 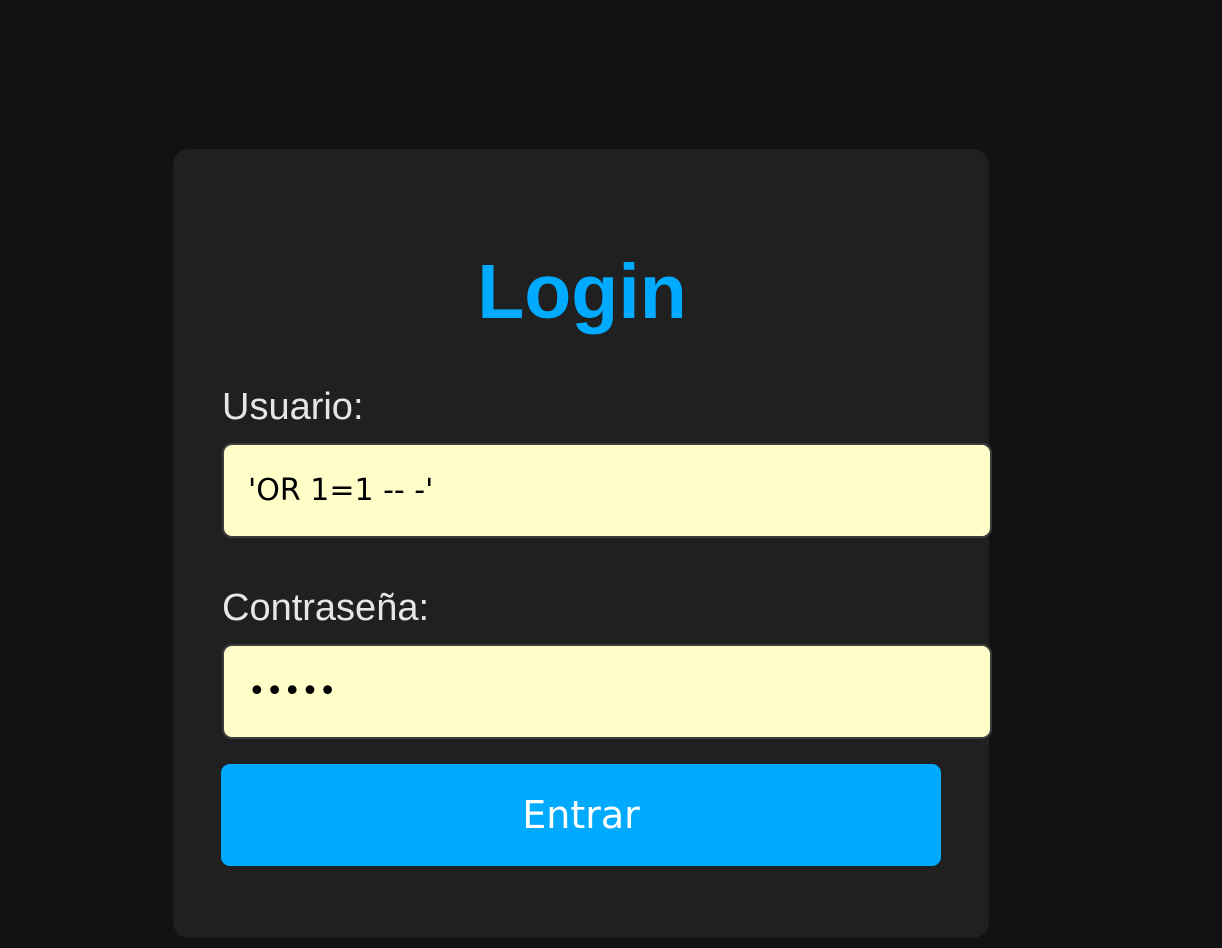 I want to click on password-label: Contraseña:, so click(x=326, y=608).